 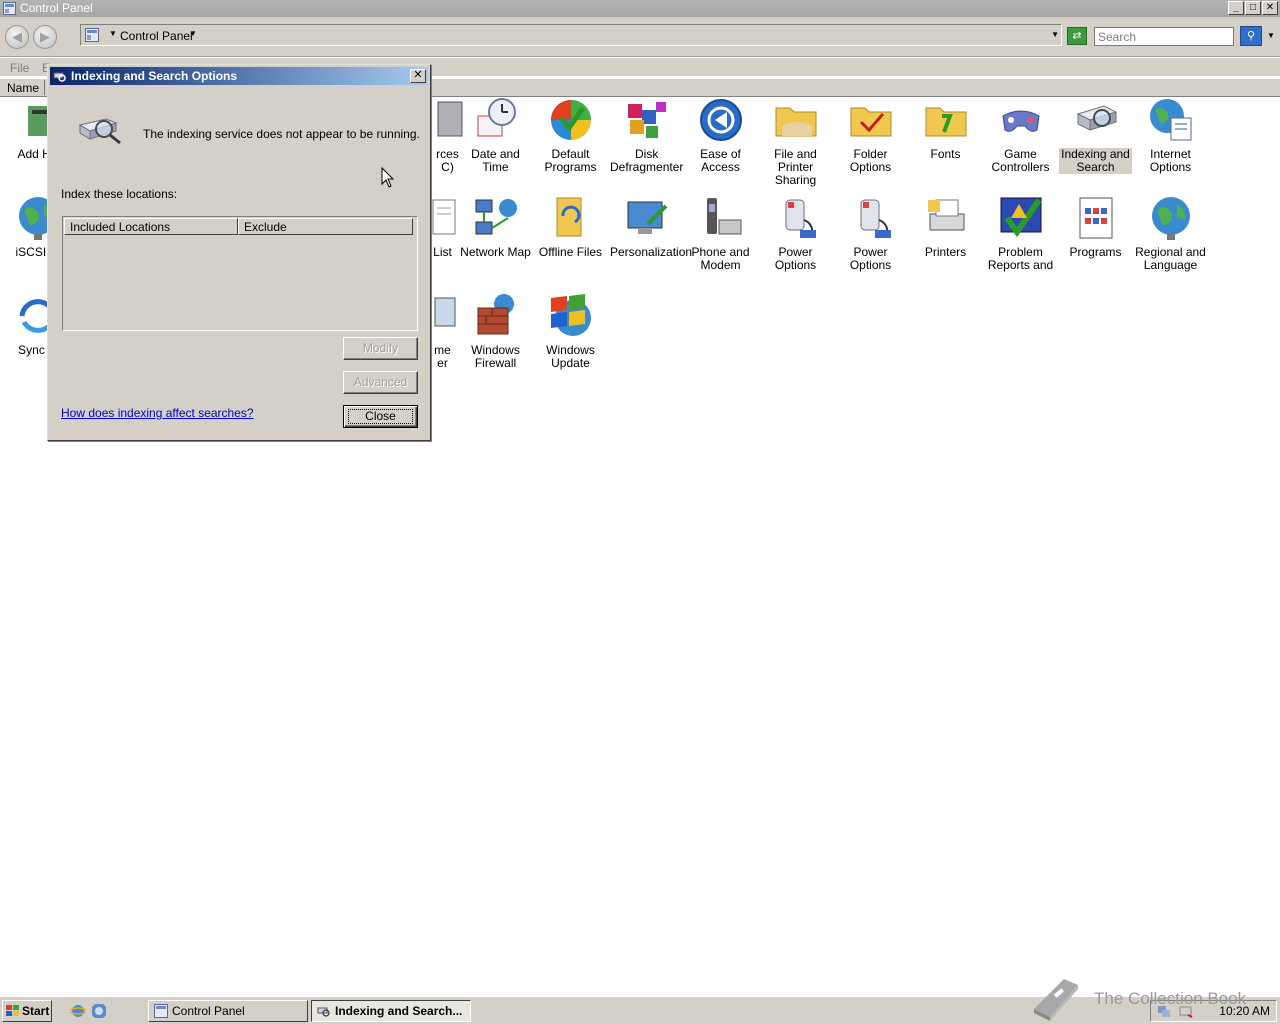 What do you see at coordinates (720, 258) in the screenshot?
I see `item-label: Phone and Modem` at bounding box center [720, 258].